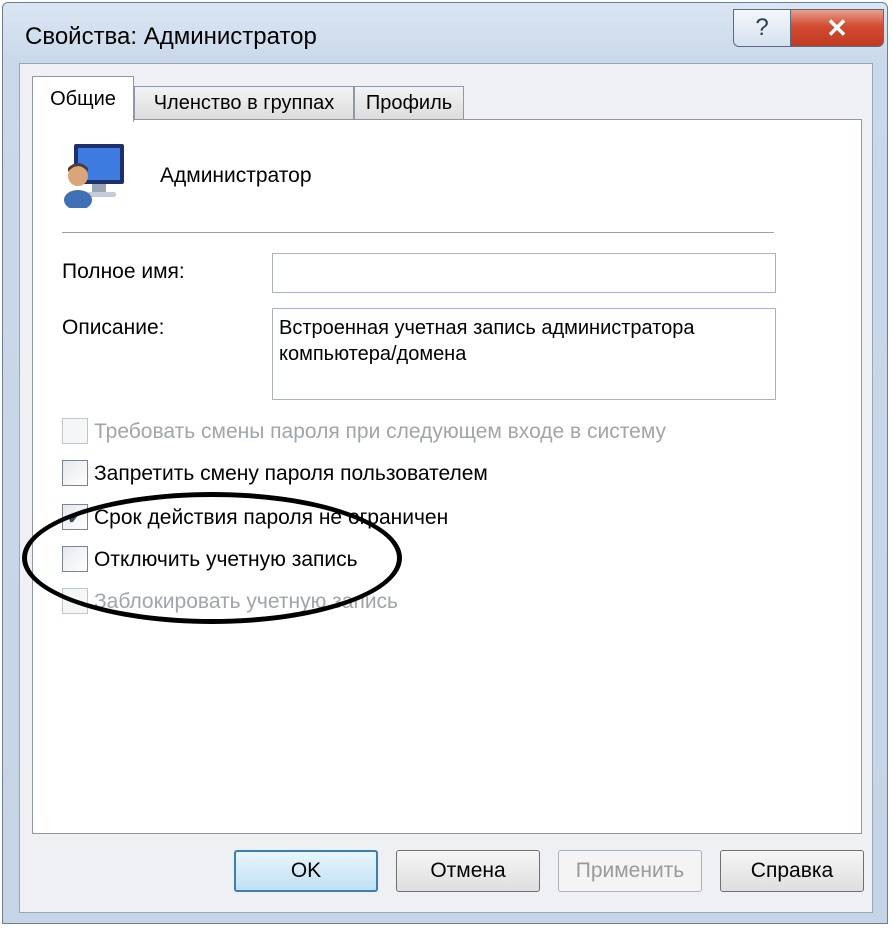 Image resolution: width=892 pixels, height=930 pixels. I want to click on window-title: Свойства: Администратор, so click(171, 36).